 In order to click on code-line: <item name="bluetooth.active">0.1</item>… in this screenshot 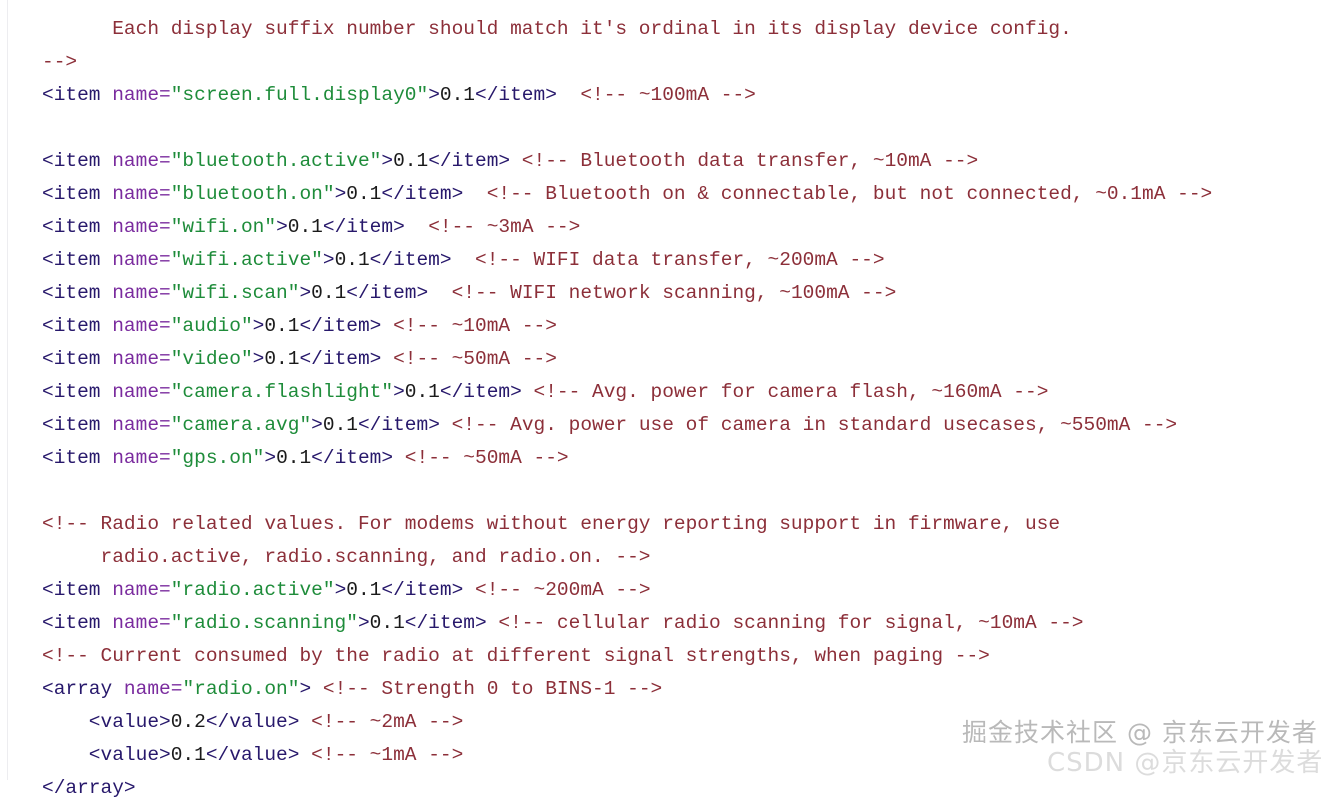, I will do `click(663, 161)`.